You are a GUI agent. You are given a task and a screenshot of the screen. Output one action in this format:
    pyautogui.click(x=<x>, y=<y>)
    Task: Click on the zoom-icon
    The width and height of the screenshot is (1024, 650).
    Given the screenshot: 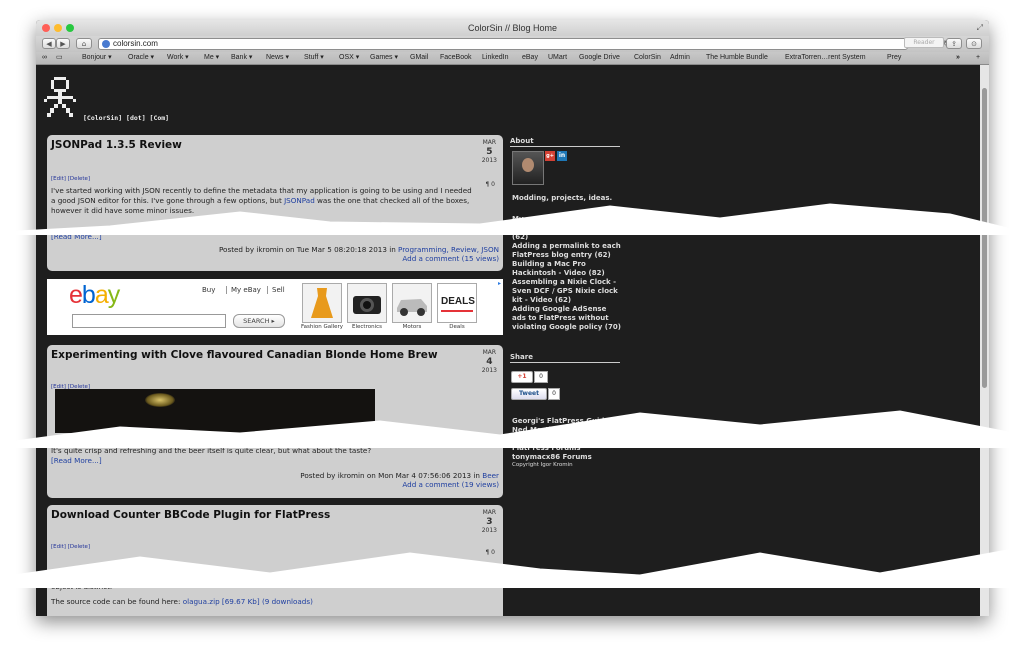 What is the action you would take?
    pyautogui.click(x=70, y=28)
    